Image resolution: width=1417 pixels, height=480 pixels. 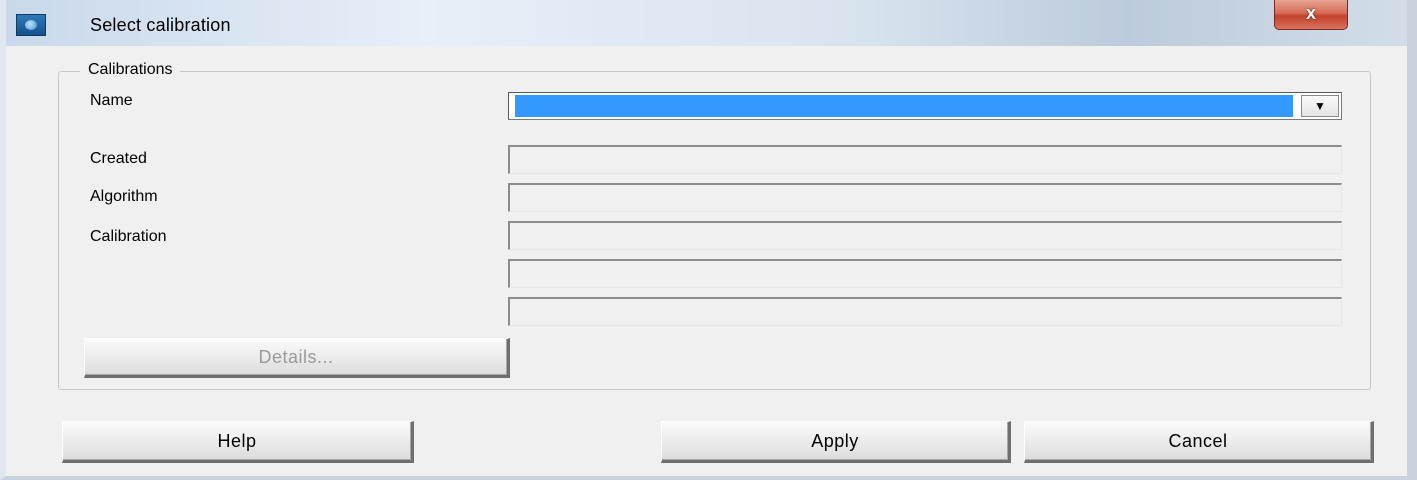 I want to click on name-label: Name, so click(x=111, y=100).